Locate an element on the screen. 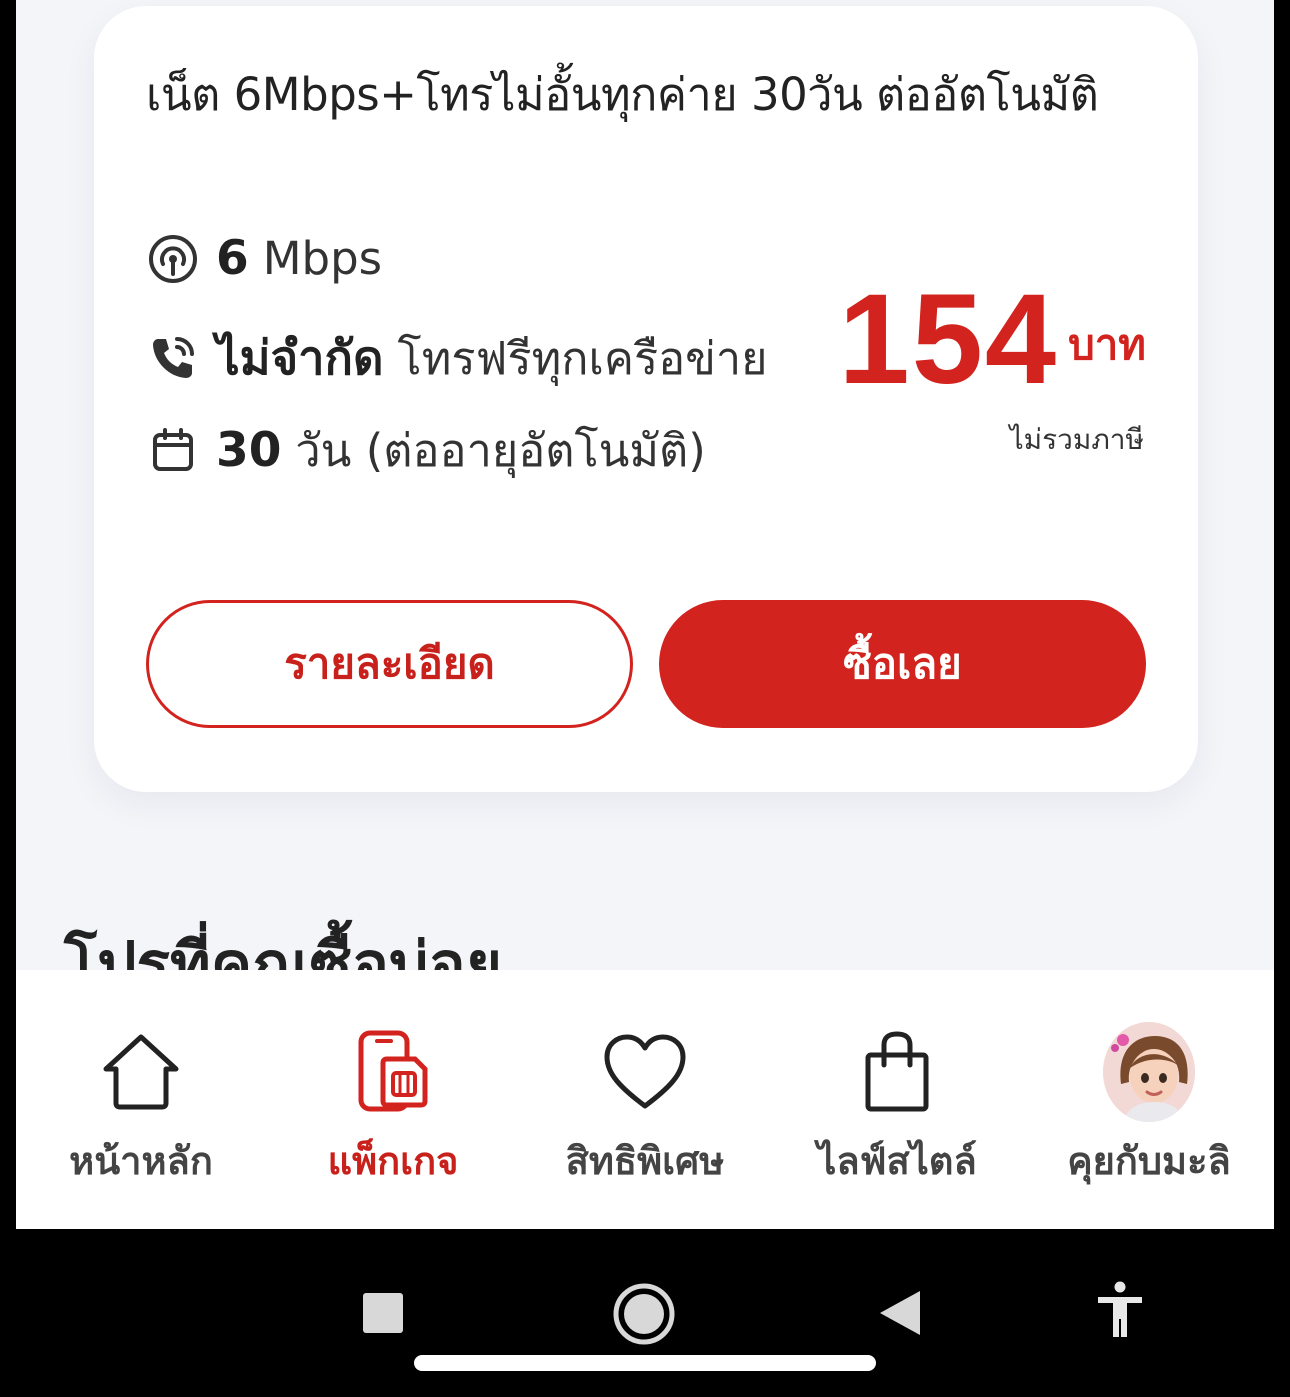 The height and width of the screenshot is (1397, 1290). home-system-button is located at coordinates (644, 1314).